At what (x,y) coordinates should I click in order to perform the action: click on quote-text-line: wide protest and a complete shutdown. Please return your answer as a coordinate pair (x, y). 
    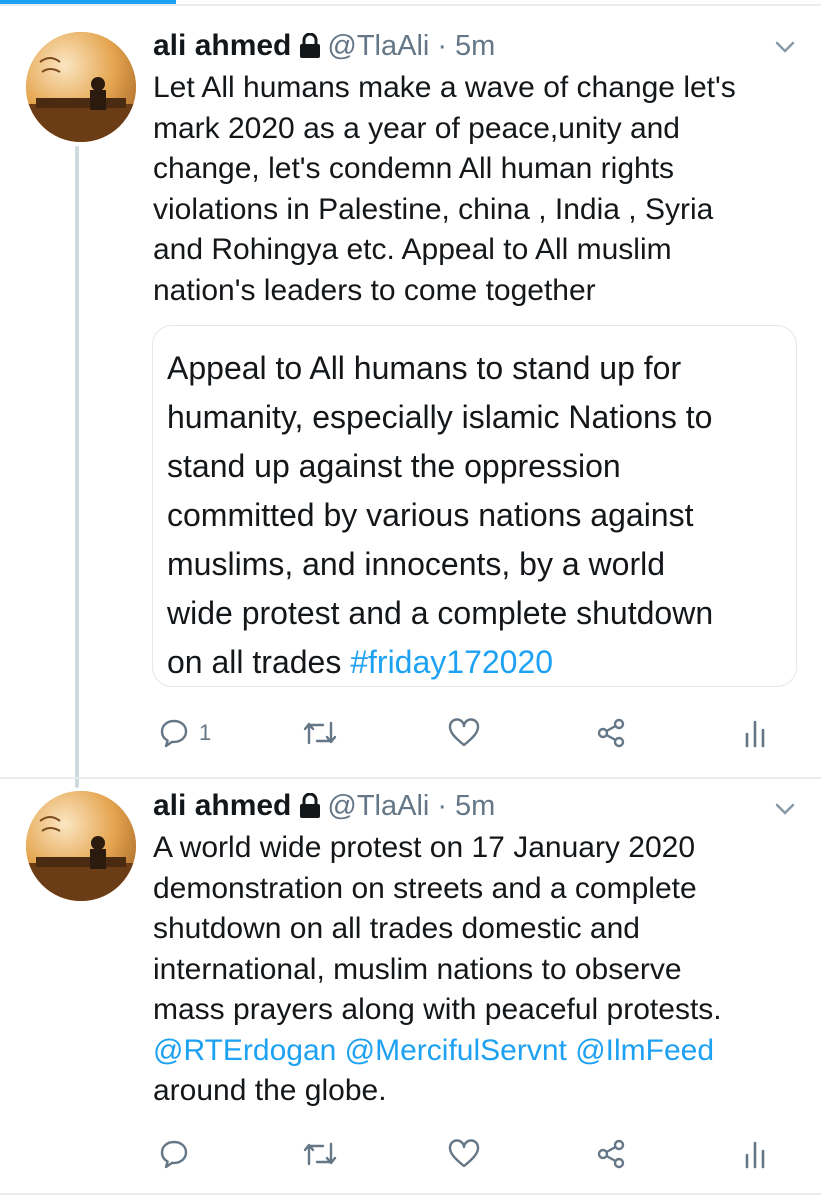
    Looking at the image, I should click on (440, 613).